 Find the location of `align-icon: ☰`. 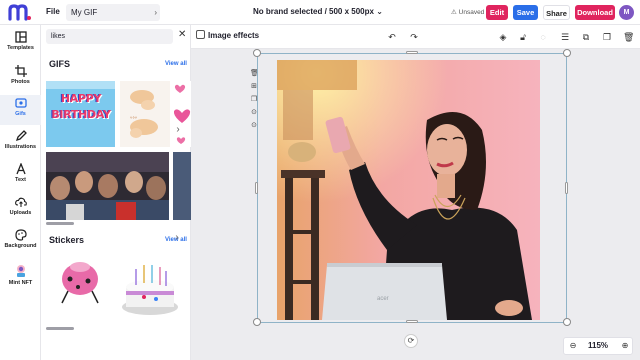

align-icon: ☰ is located at coordinates (565, 37).